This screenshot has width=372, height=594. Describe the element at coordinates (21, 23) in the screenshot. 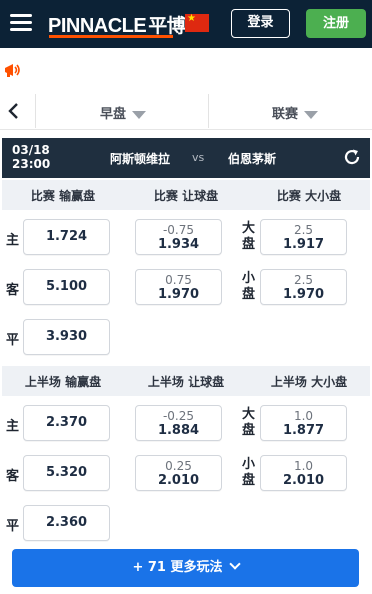

I see `menu-icon` at that location.